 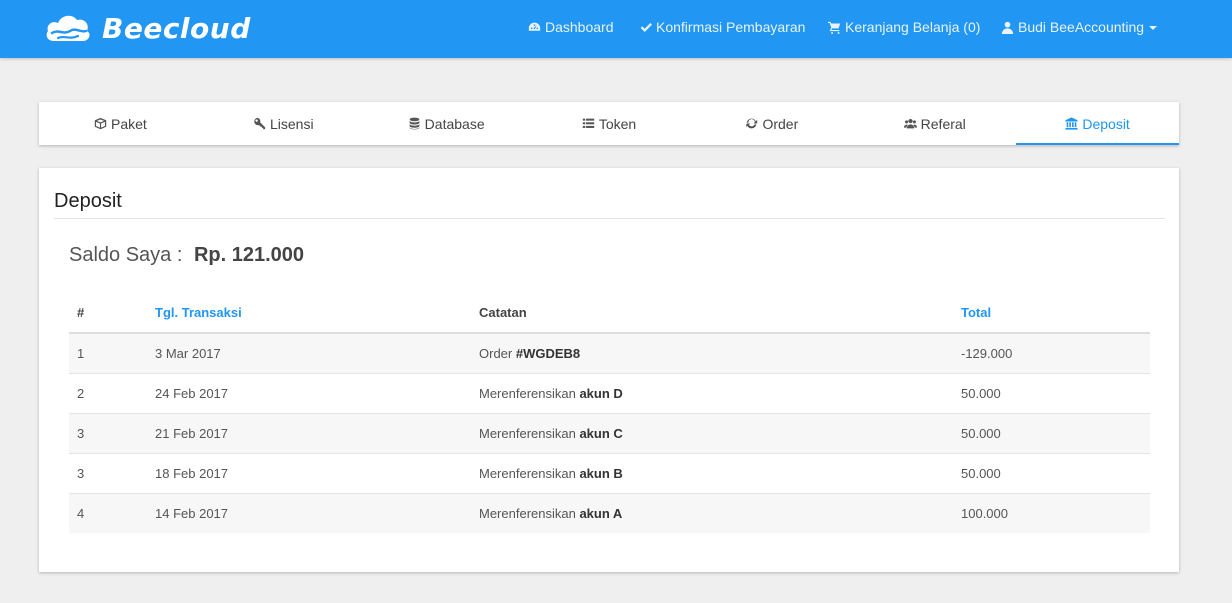 What do you see at coordinates (129, 123) in the screenshot?
I see `tab-paket-label: Paket` at bounding box center [129, 123].